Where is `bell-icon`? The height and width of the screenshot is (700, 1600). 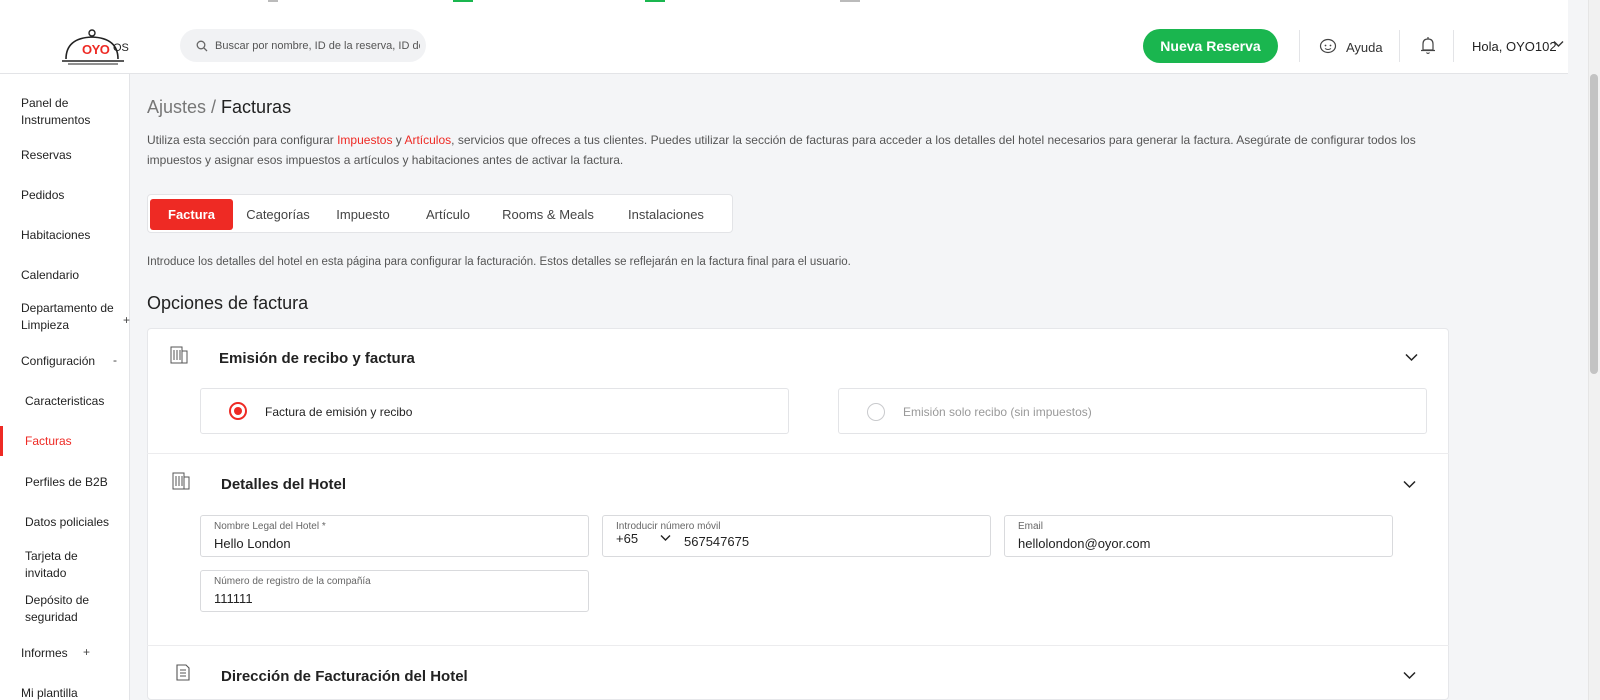 bell-icon is located at coordinates (1428, 45).